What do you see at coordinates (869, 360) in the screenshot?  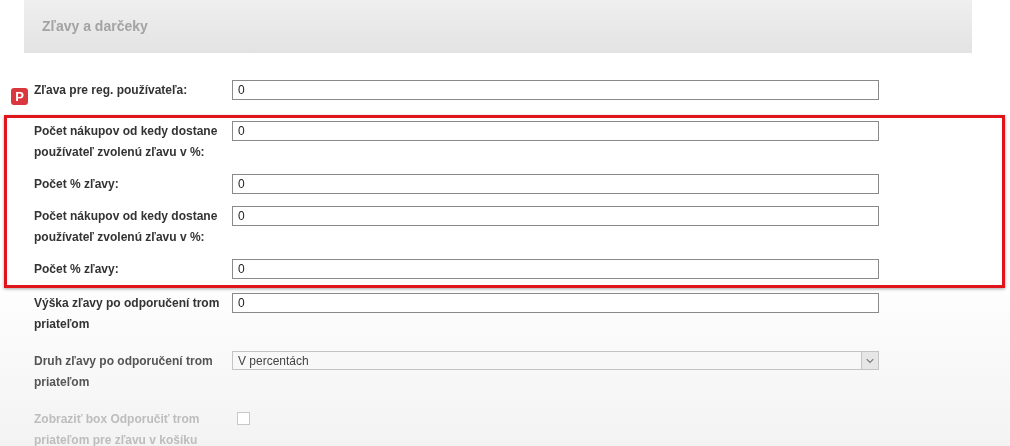 I see `chevron-down-icon` at bounding box center [869, 360].